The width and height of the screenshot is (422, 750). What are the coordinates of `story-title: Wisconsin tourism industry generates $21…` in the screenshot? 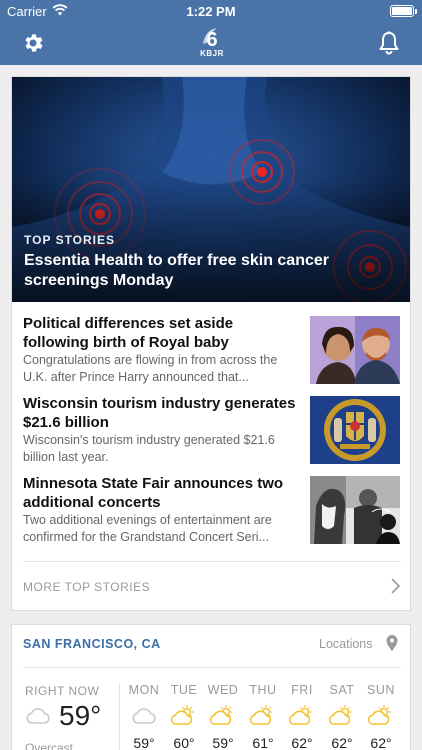 It's located at (162, 413).